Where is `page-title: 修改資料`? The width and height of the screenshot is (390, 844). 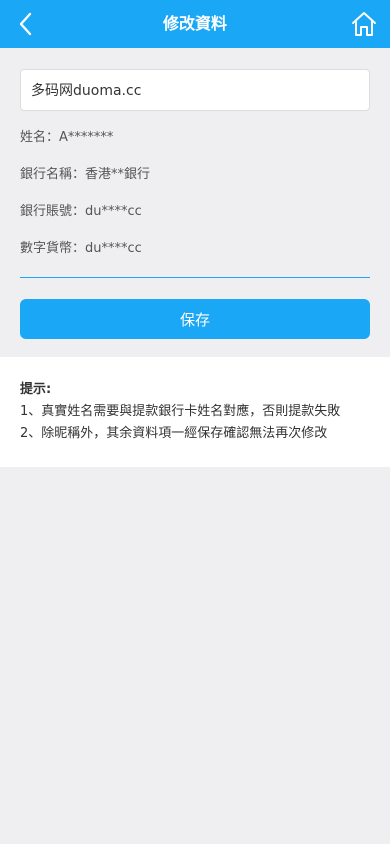 page-title: 修改資料 is located at coordinates (194, 23).